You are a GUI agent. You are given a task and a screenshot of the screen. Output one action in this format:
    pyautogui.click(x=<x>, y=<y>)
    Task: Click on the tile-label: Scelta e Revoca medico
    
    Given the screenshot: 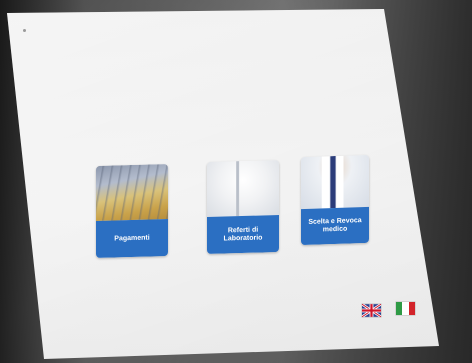 What is the action you would take?
    pyautogui.click(x=335, y=225)
    